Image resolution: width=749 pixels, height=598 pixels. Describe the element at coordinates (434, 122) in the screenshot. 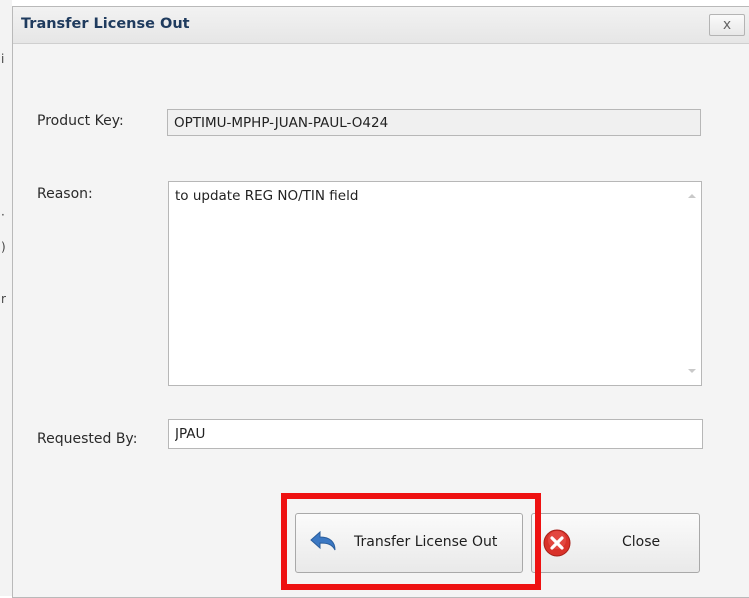

I see `product-key-field` at that location.